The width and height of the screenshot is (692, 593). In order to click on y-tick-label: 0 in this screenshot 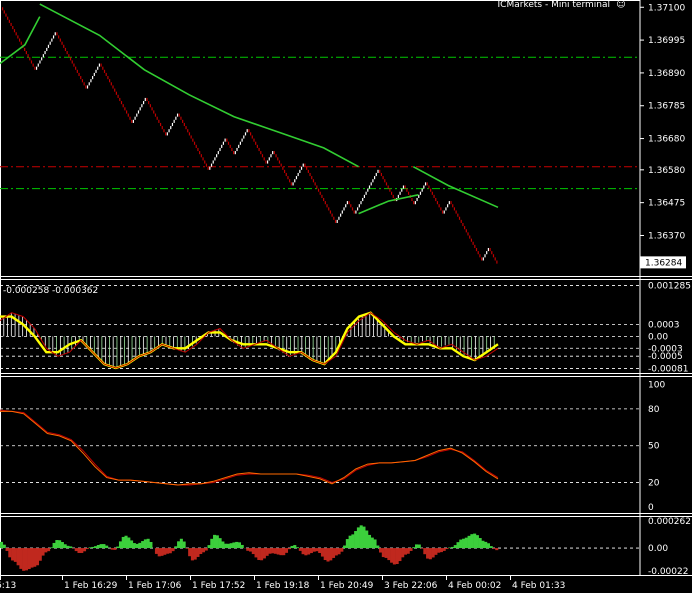, I will do `click(651, 508)`.